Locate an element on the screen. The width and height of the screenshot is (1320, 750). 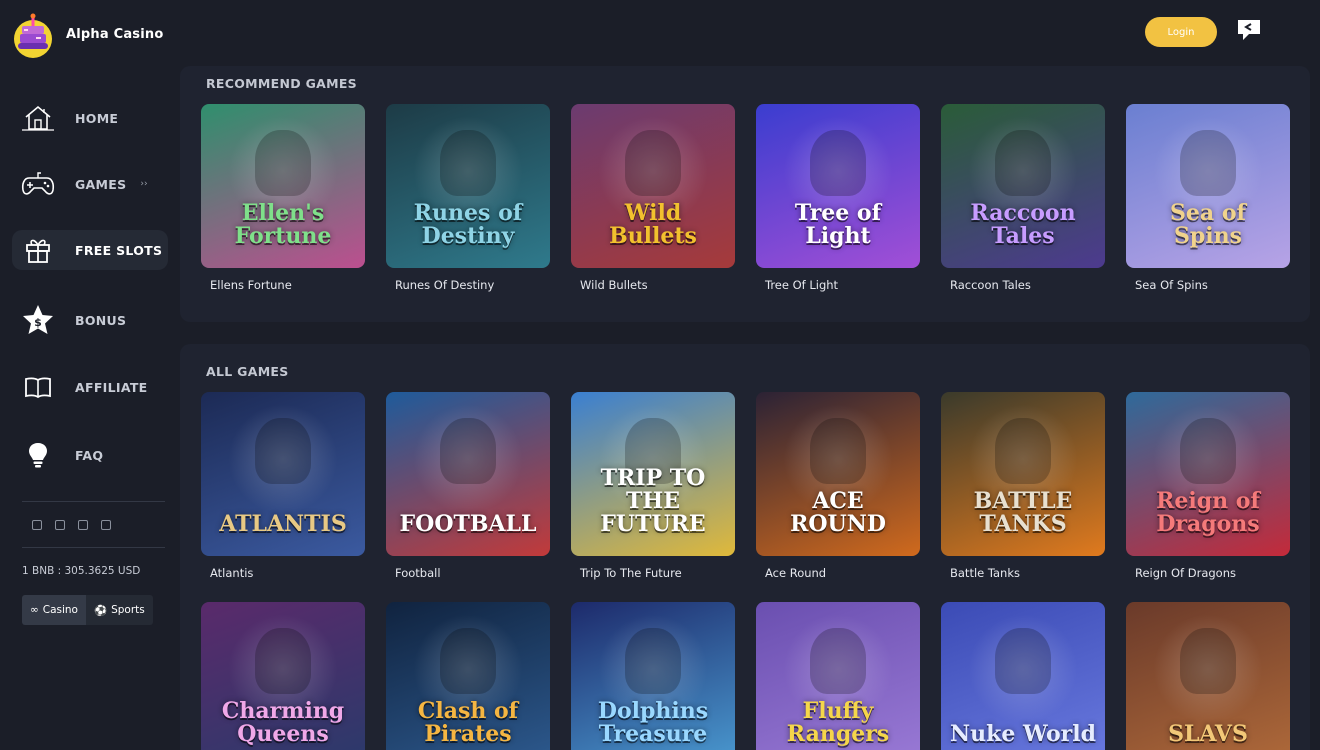
game-title: Trip To The Future is located at coordinates (657, 573).